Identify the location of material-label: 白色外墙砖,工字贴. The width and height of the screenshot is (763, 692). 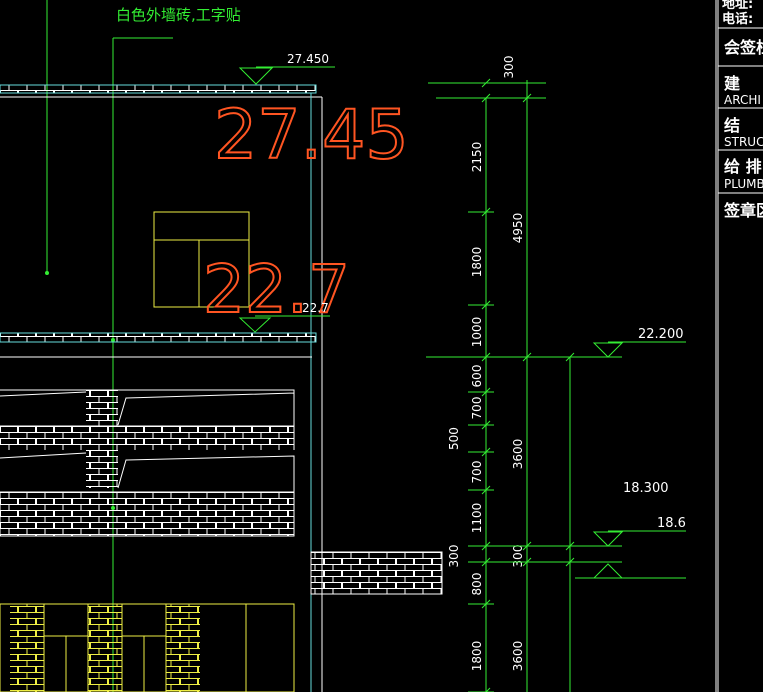
(178, 15).